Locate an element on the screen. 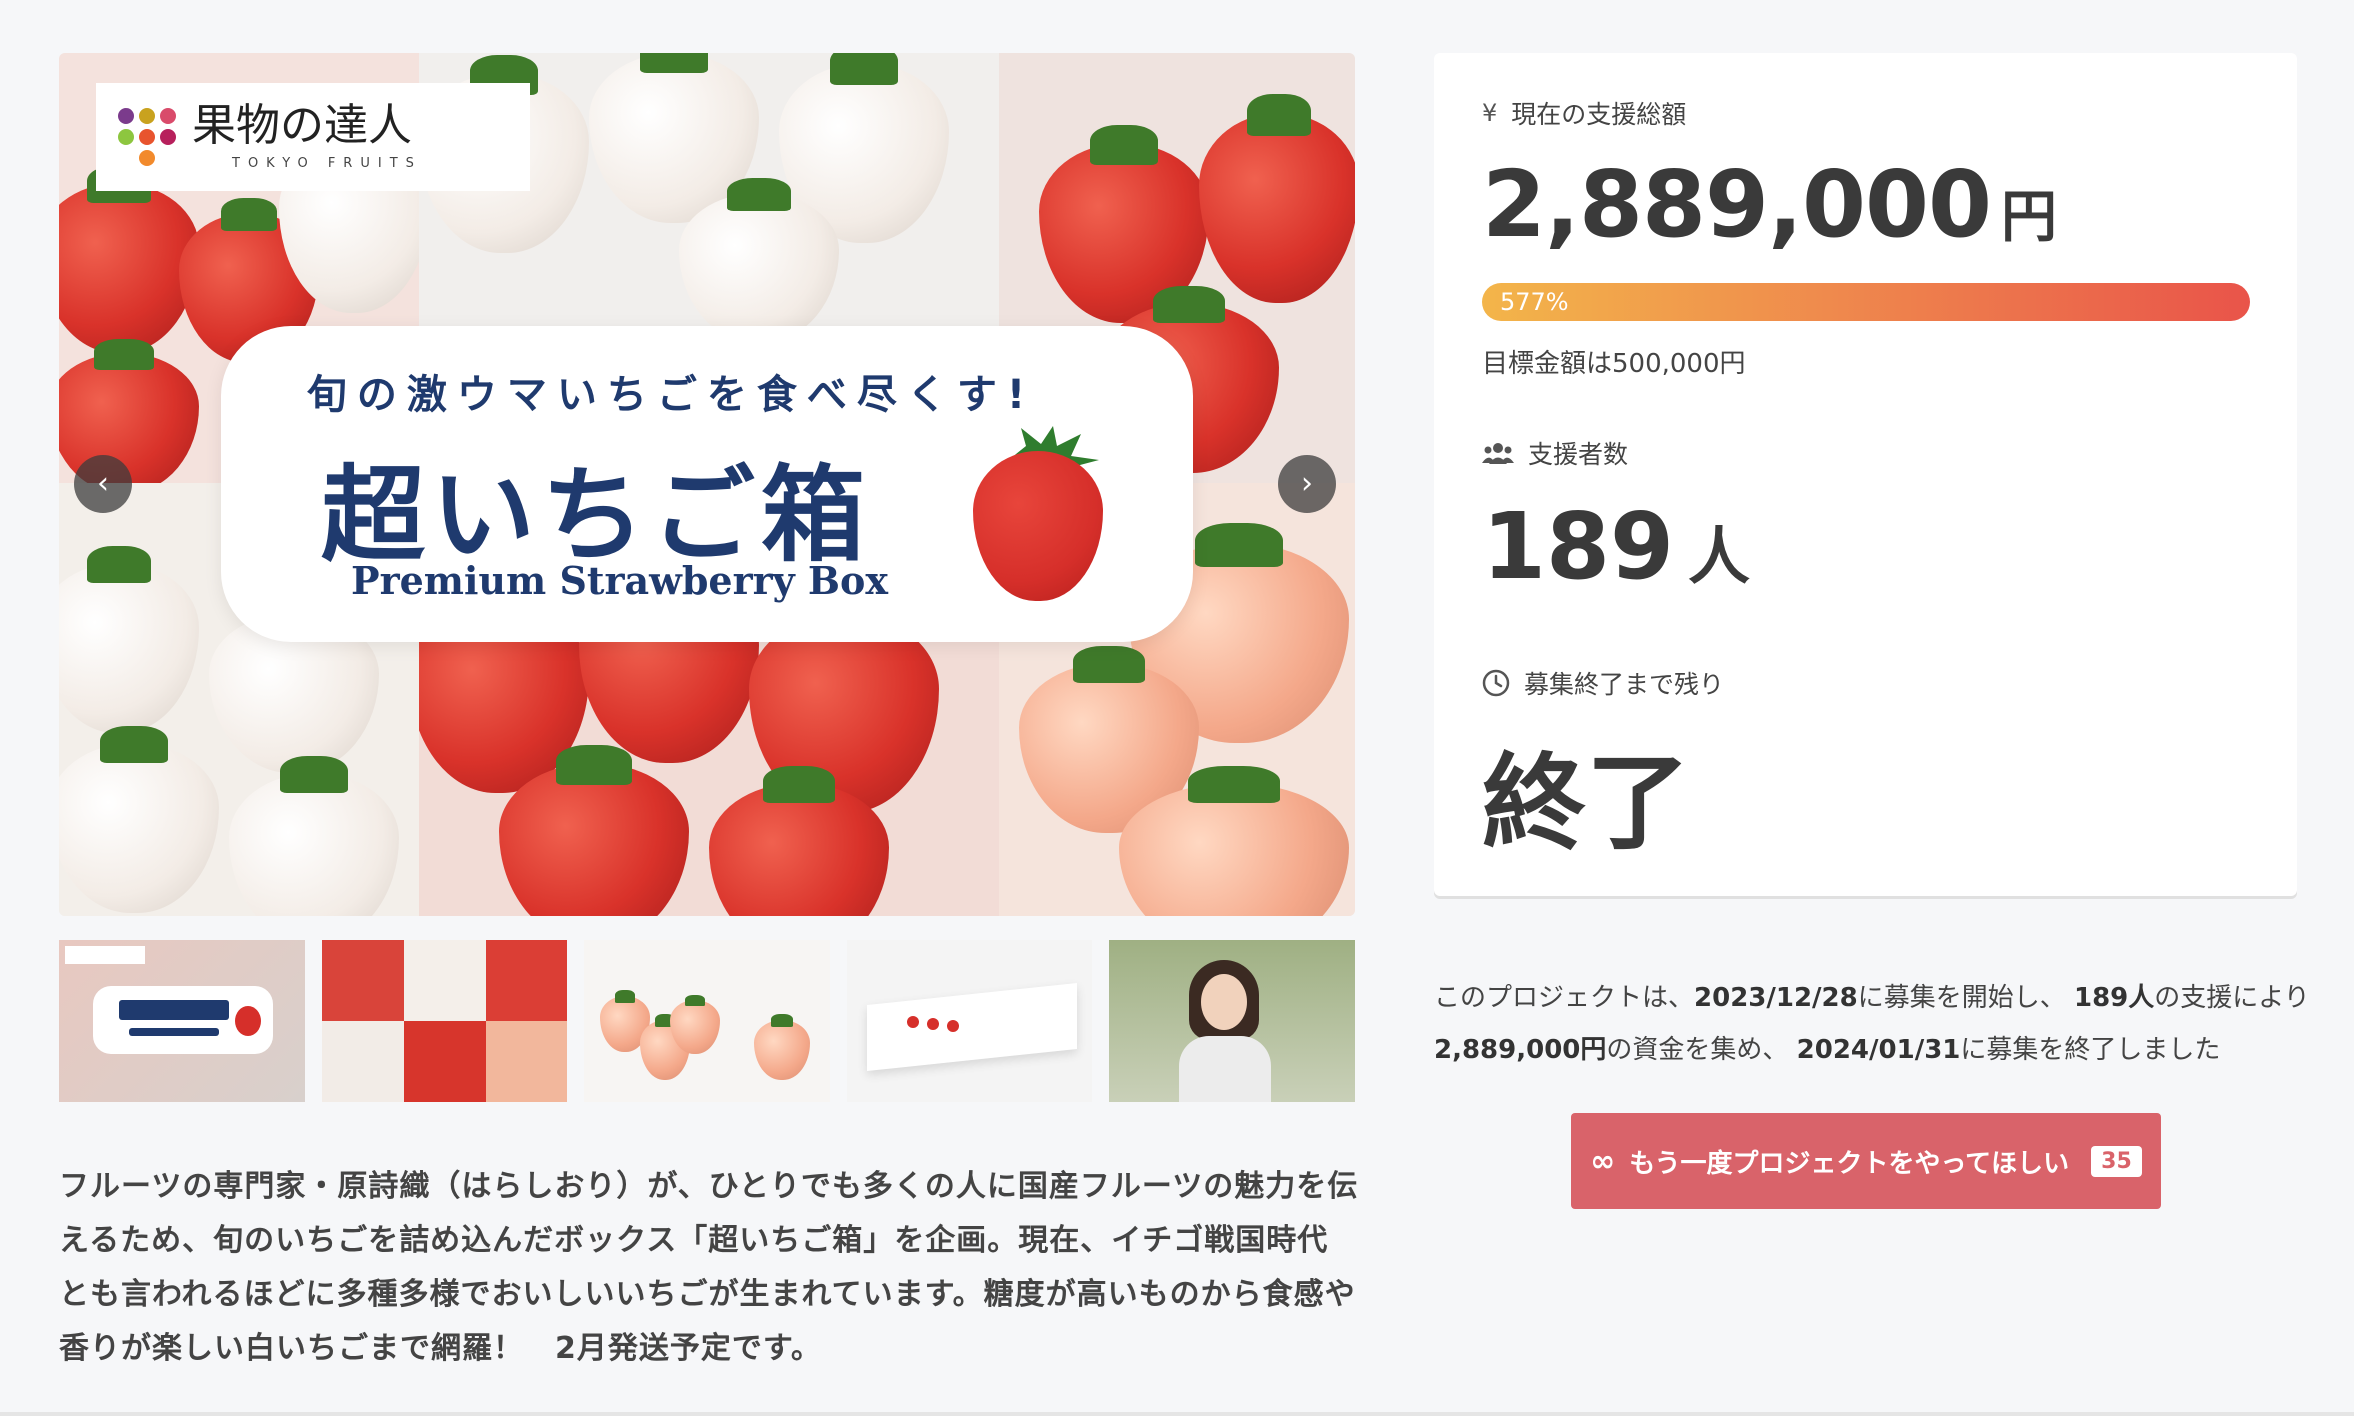 This screenshot has height=1416, width=2354. total-amount-value: 2,889,000 is located at coordinates (1737, 204).